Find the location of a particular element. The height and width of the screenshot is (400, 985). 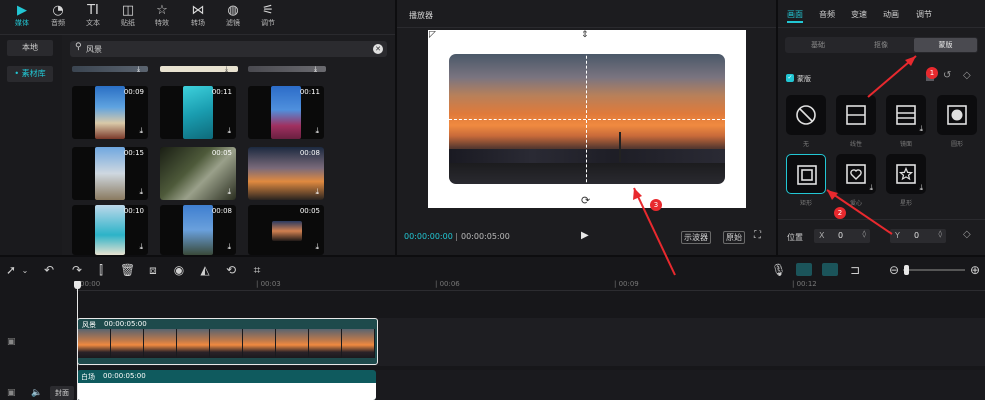

arrow-3-head is located at coordinates (637, 194).